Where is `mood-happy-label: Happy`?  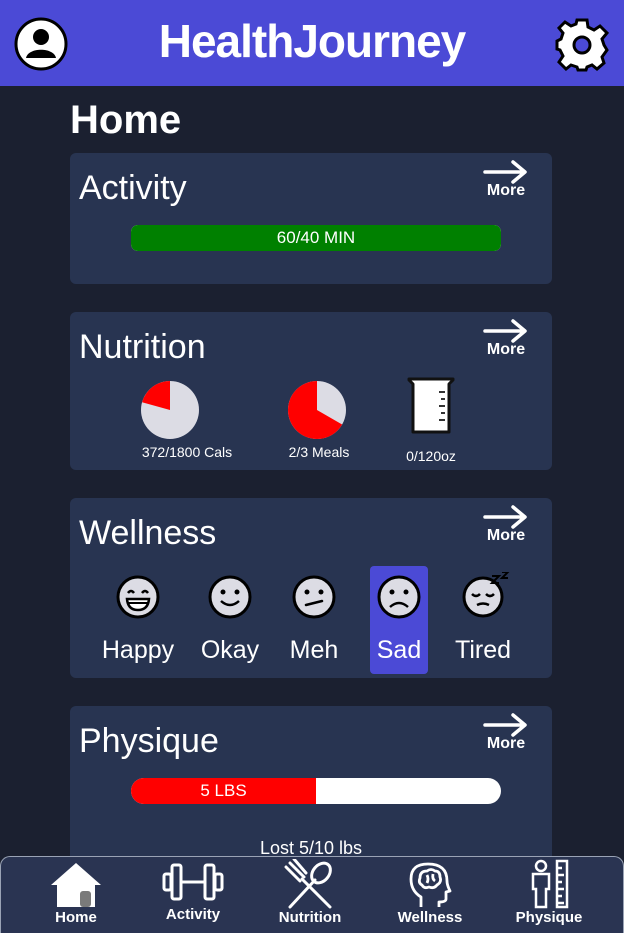
mood-happy-label: Happy is located at coordinates (138, 650).